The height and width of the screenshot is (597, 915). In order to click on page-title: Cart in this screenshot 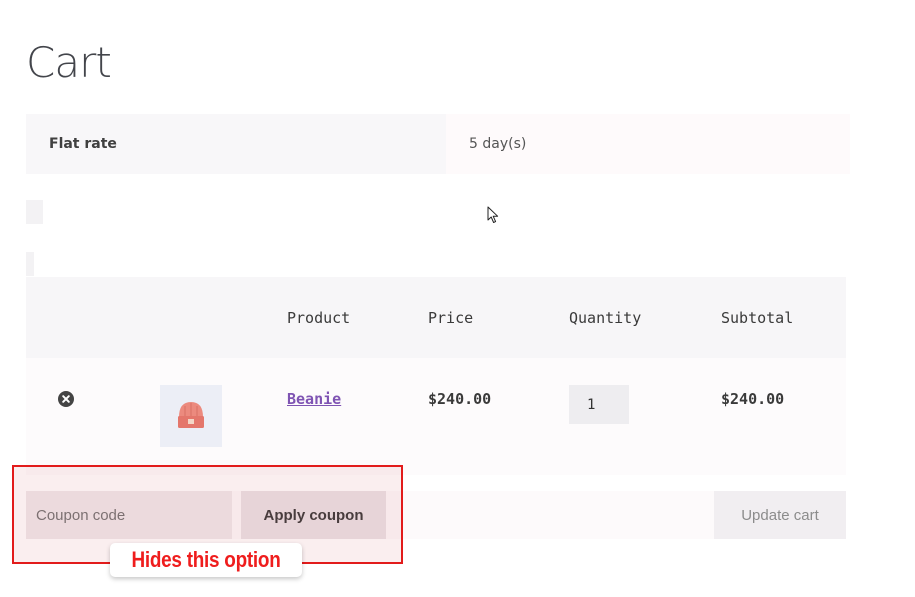, I will do `click(69, 62)`.